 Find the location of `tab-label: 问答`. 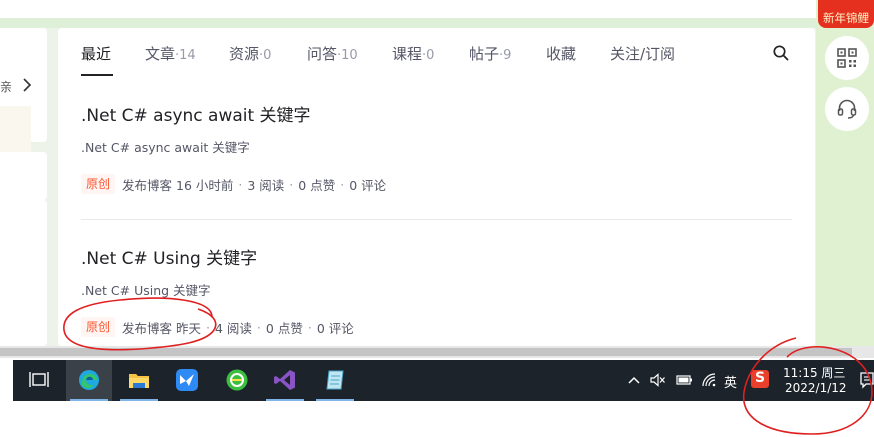

tab-label: 问答 is located at coordinates (322, 54).